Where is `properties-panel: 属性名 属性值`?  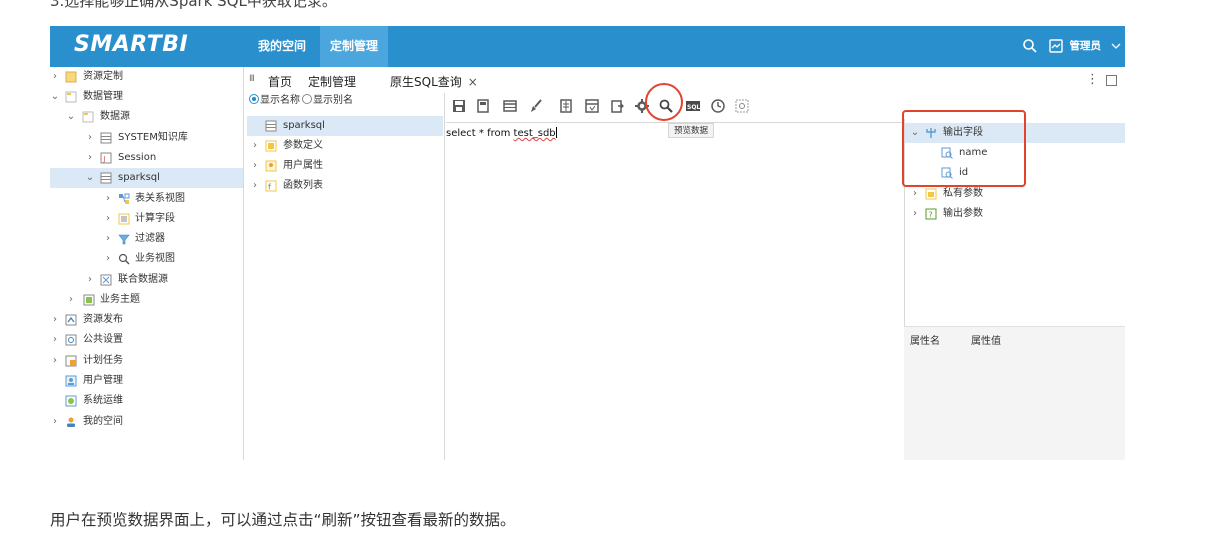
properties-panel: 属性名 属性值 is located at coordinates (1014, 393).